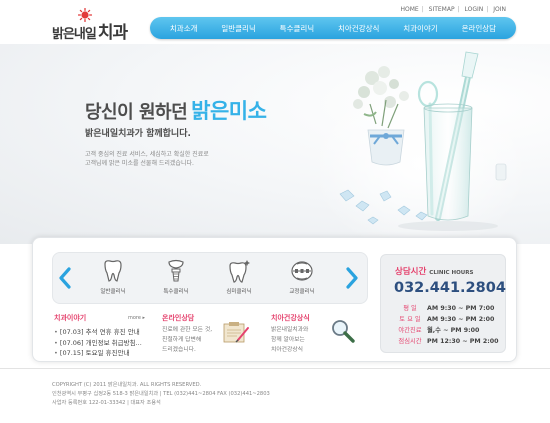 The height and width of the screenshot is (423, 550). What do you see at coordinates (179, 350) in the screenshot?
I see `consult-line: 드리겠습니다.` at bounding box center [179, 350].